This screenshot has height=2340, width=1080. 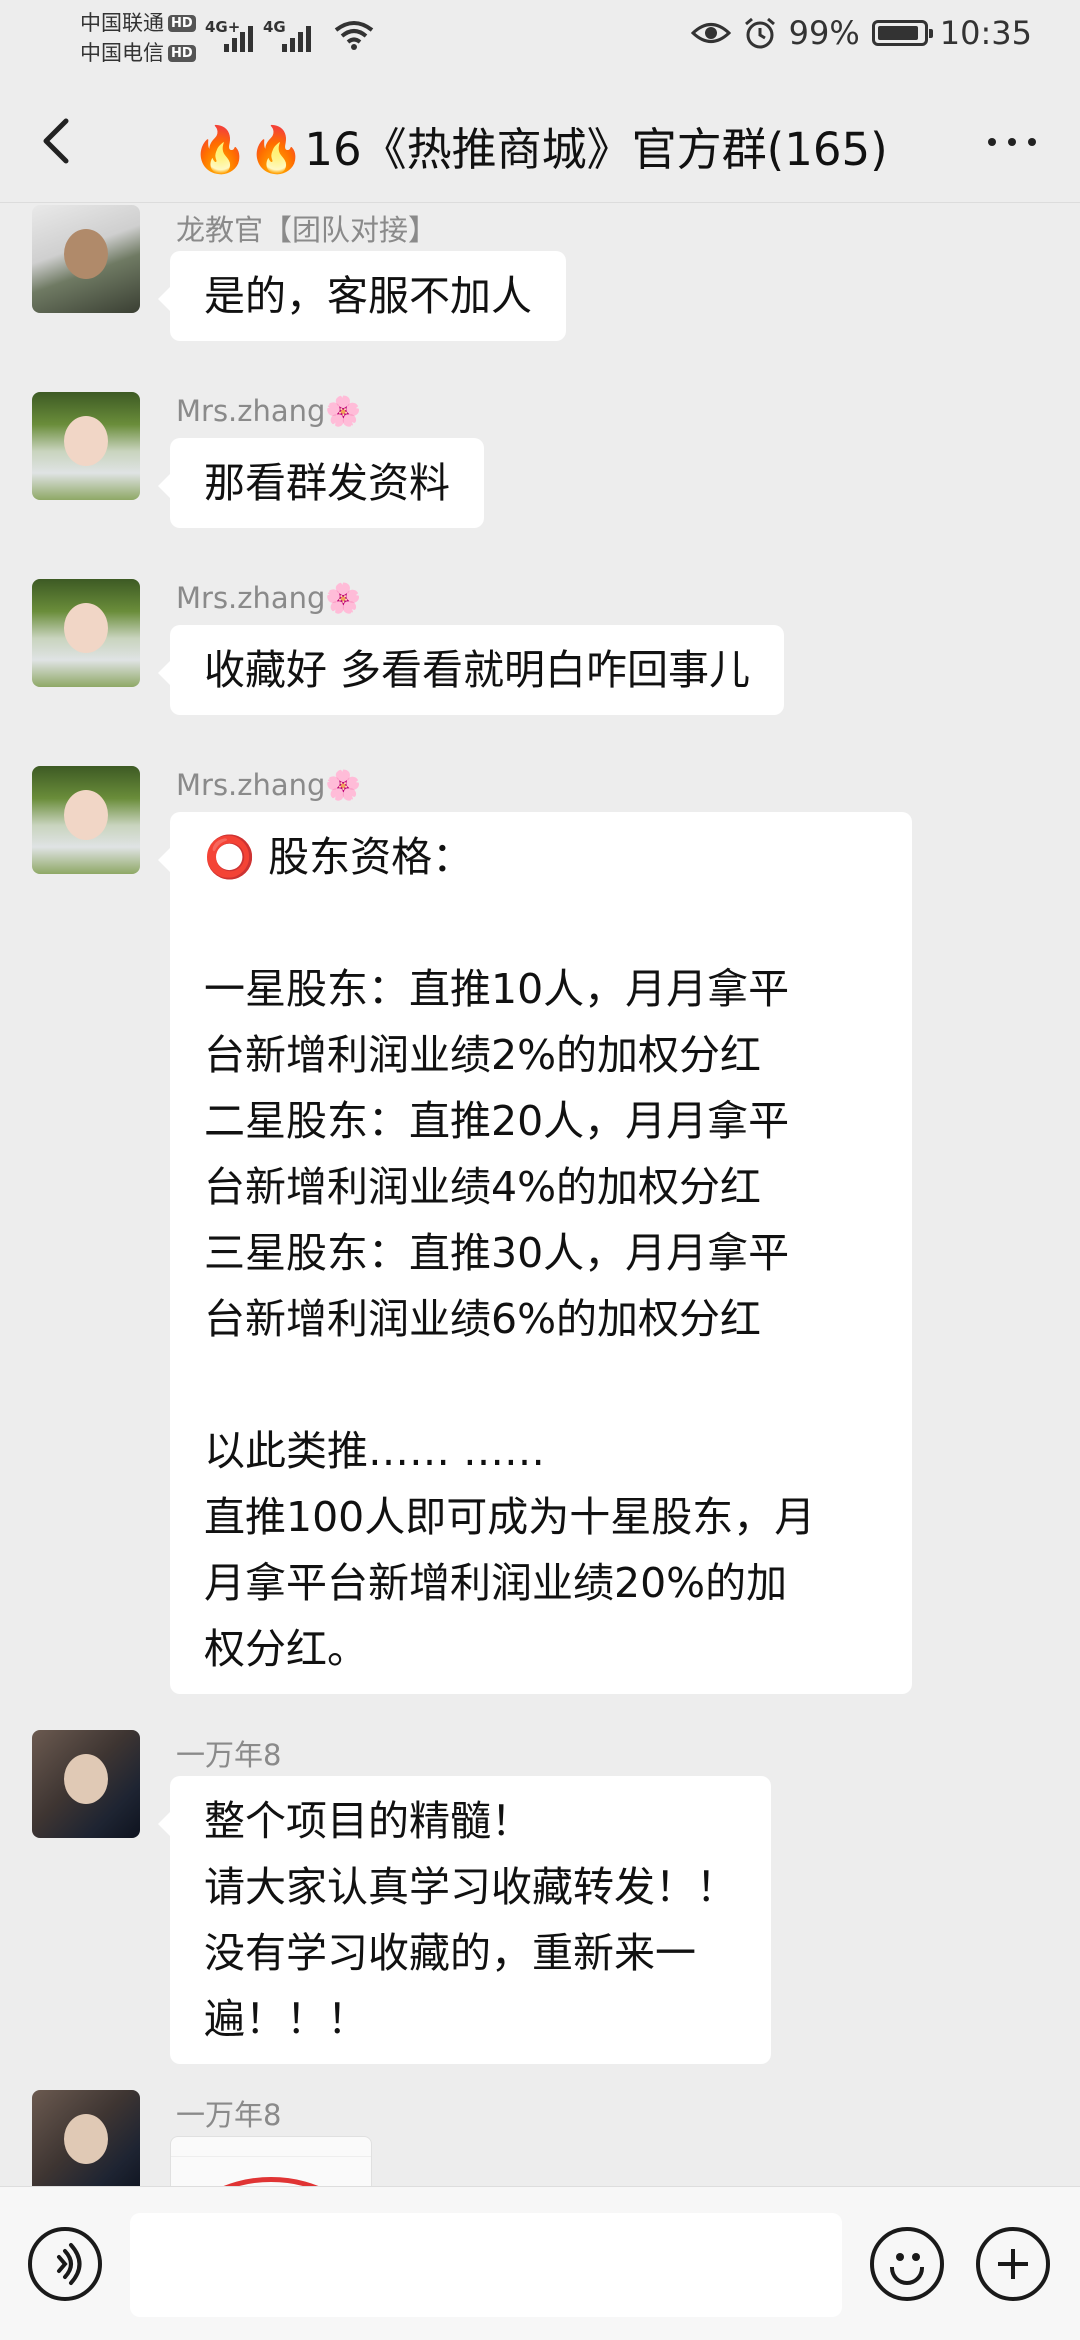 What do you see at coordinates (307, 230) in the screenshot?
I see `sender-name: 龙教官【团队对接】` at bounding box center [307, 230].